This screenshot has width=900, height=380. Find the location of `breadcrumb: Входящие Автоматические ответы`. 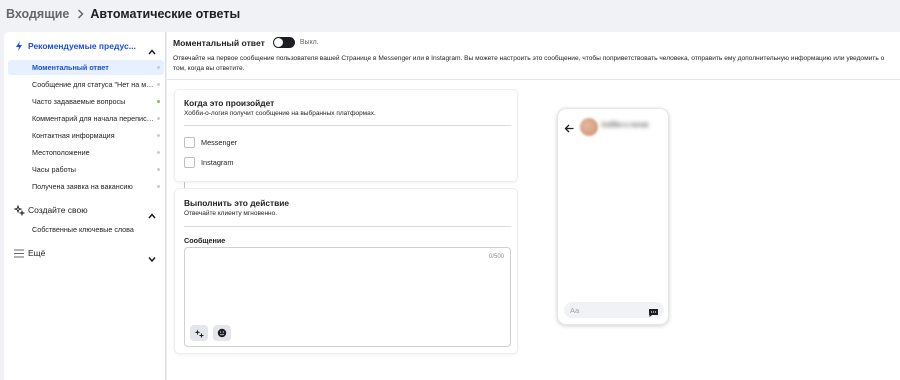

breadcrumb: Входящие Автоматические ответы is located at coordinates (450, 14).